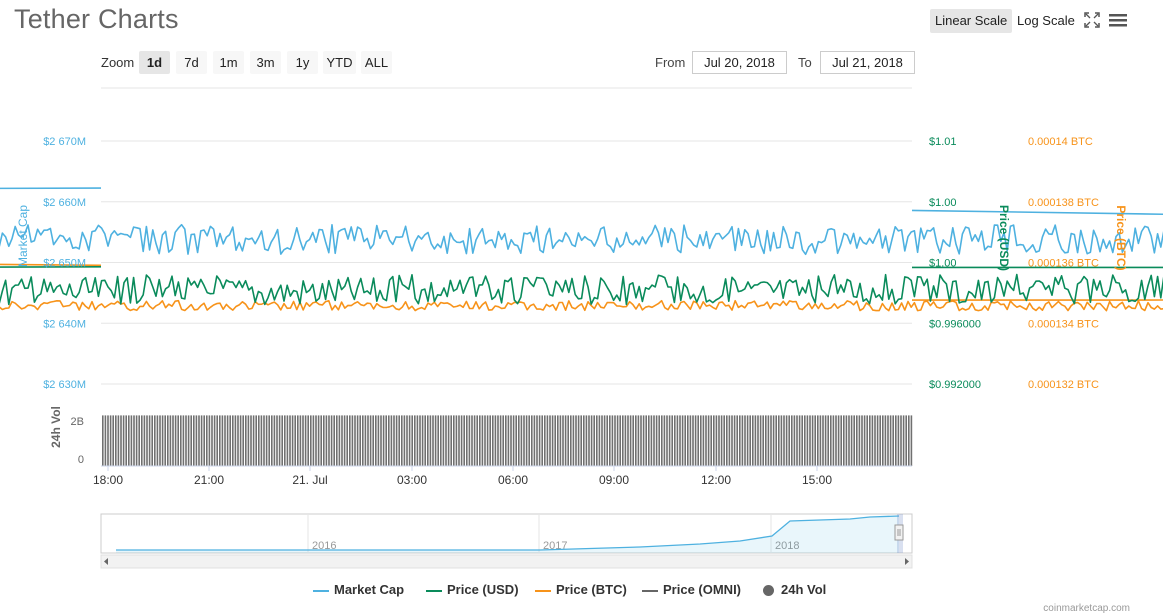 This screenshot has height=616, width=1163. Describe the element at coordinates (1060, 142) in the screenshot. I see `price-btc-tick: 0.00014 BTC` at that location.